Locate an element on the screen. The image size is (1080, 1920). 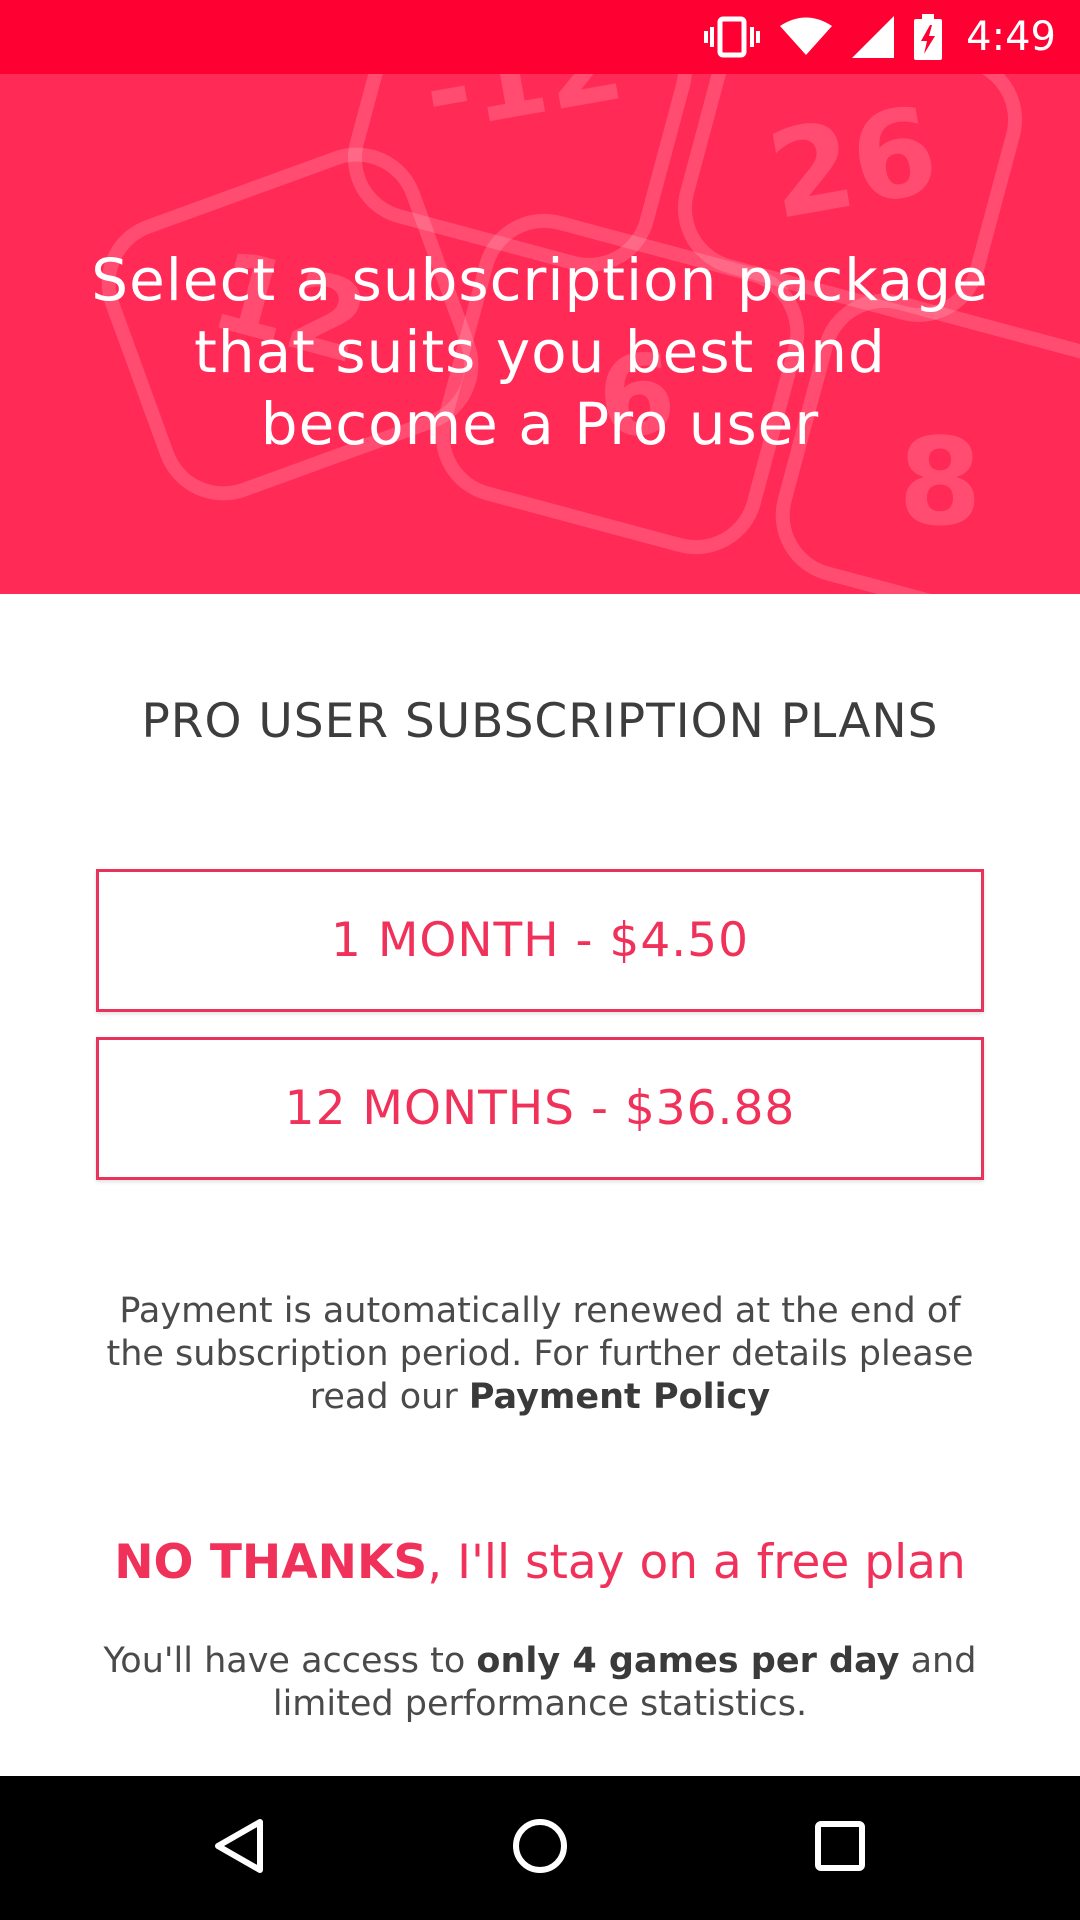
hero-title-line: become a Pro user is located at coordinates (540, 424).